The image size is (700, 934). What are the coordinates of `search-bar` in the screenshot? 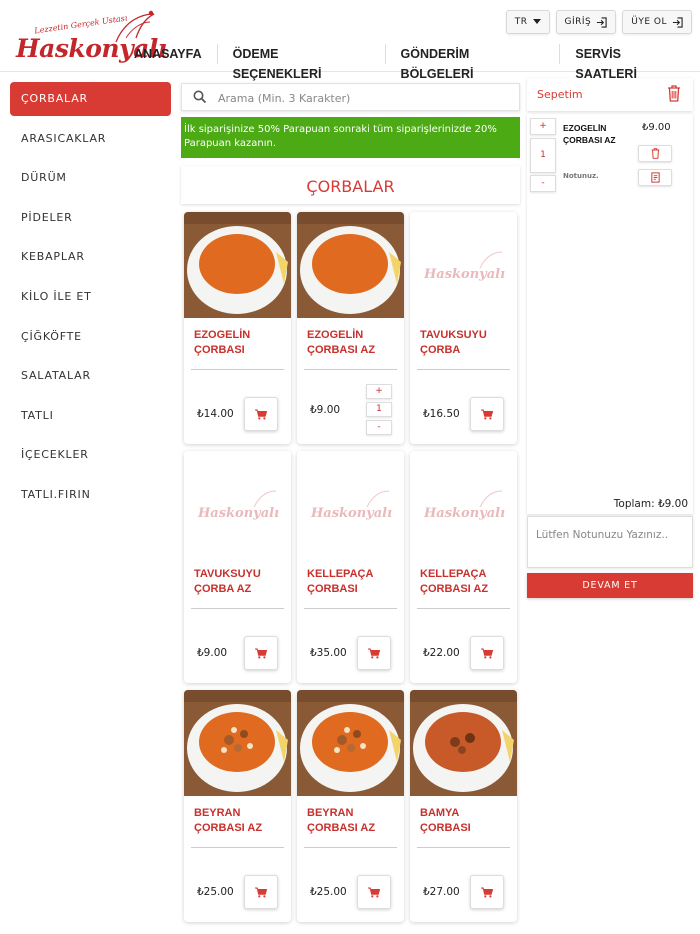 It's located at (350, 97).